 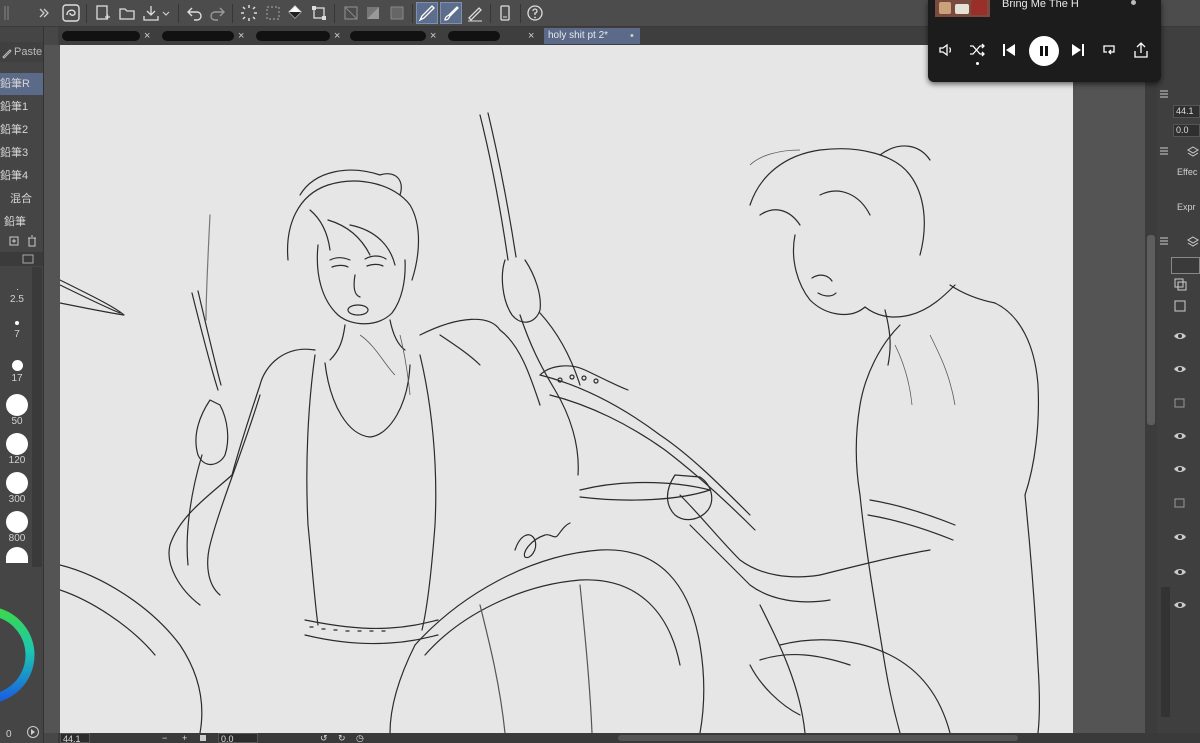 I want to click on share-icon, so click(x=1141, y=50).